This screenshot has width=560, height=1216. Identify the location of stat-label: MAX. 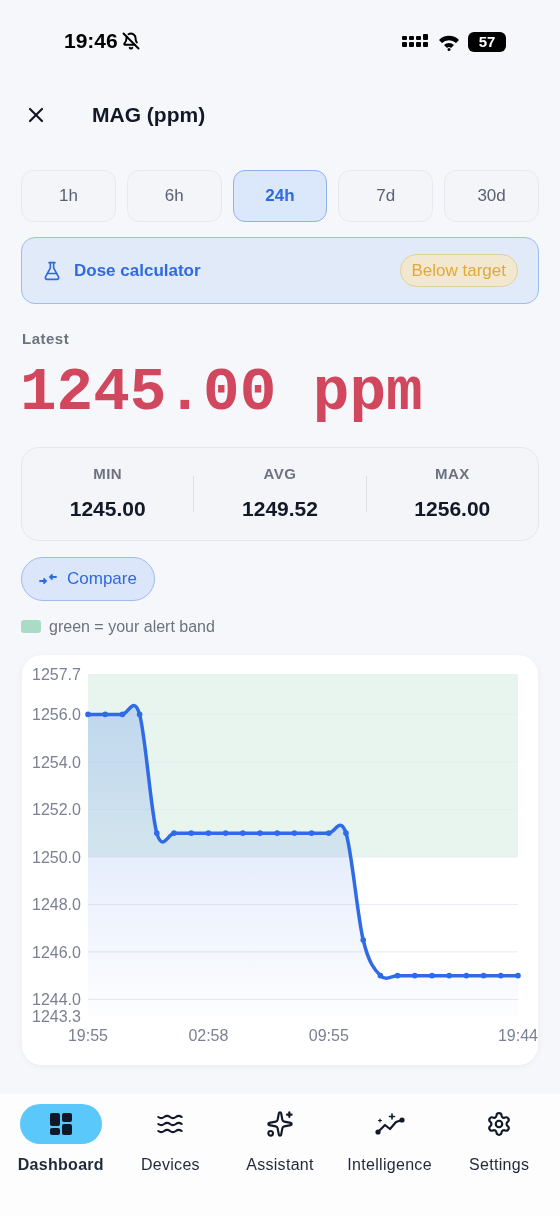
(452, 473).